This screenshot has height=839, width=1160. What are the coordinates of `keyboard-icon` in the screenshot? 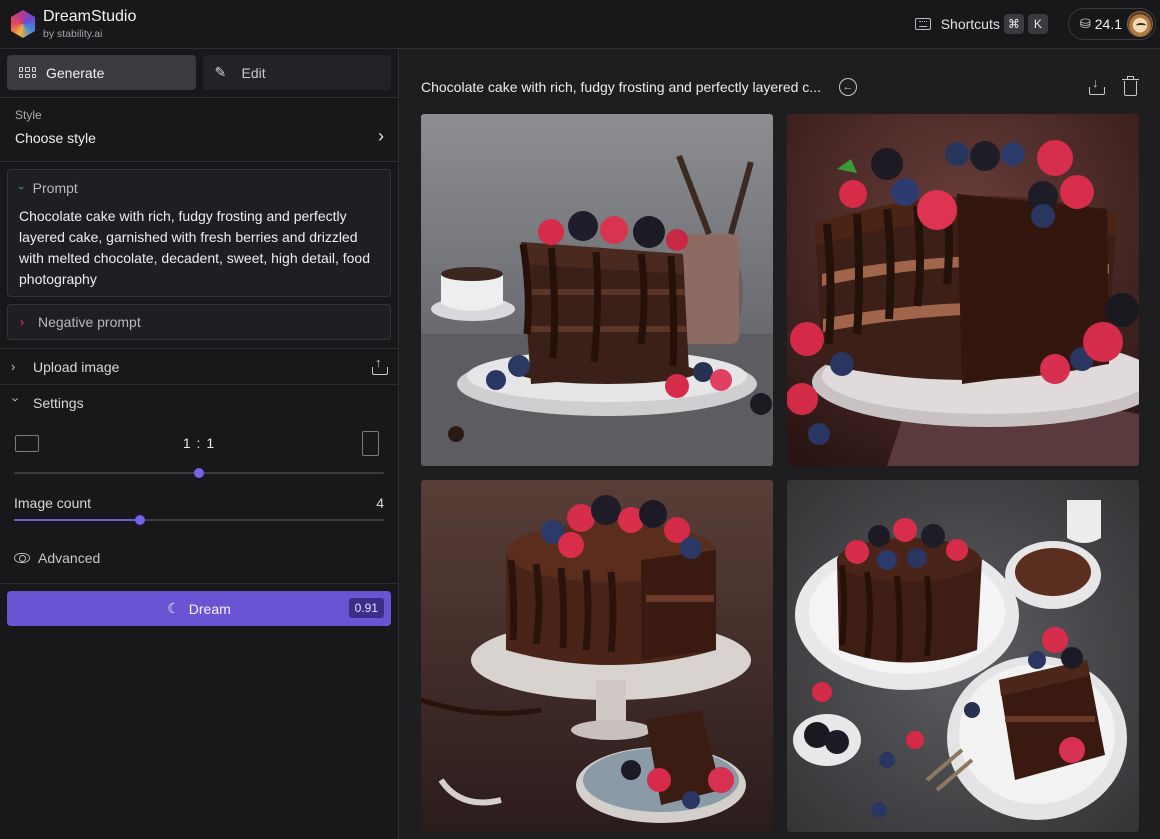 It's located at (922, 24).